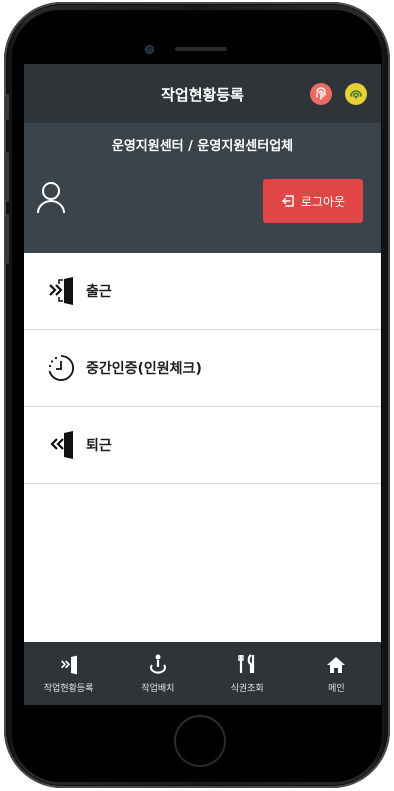 This screenshot has width=394, height=791. I want to click on home-button, so click(200, 741).